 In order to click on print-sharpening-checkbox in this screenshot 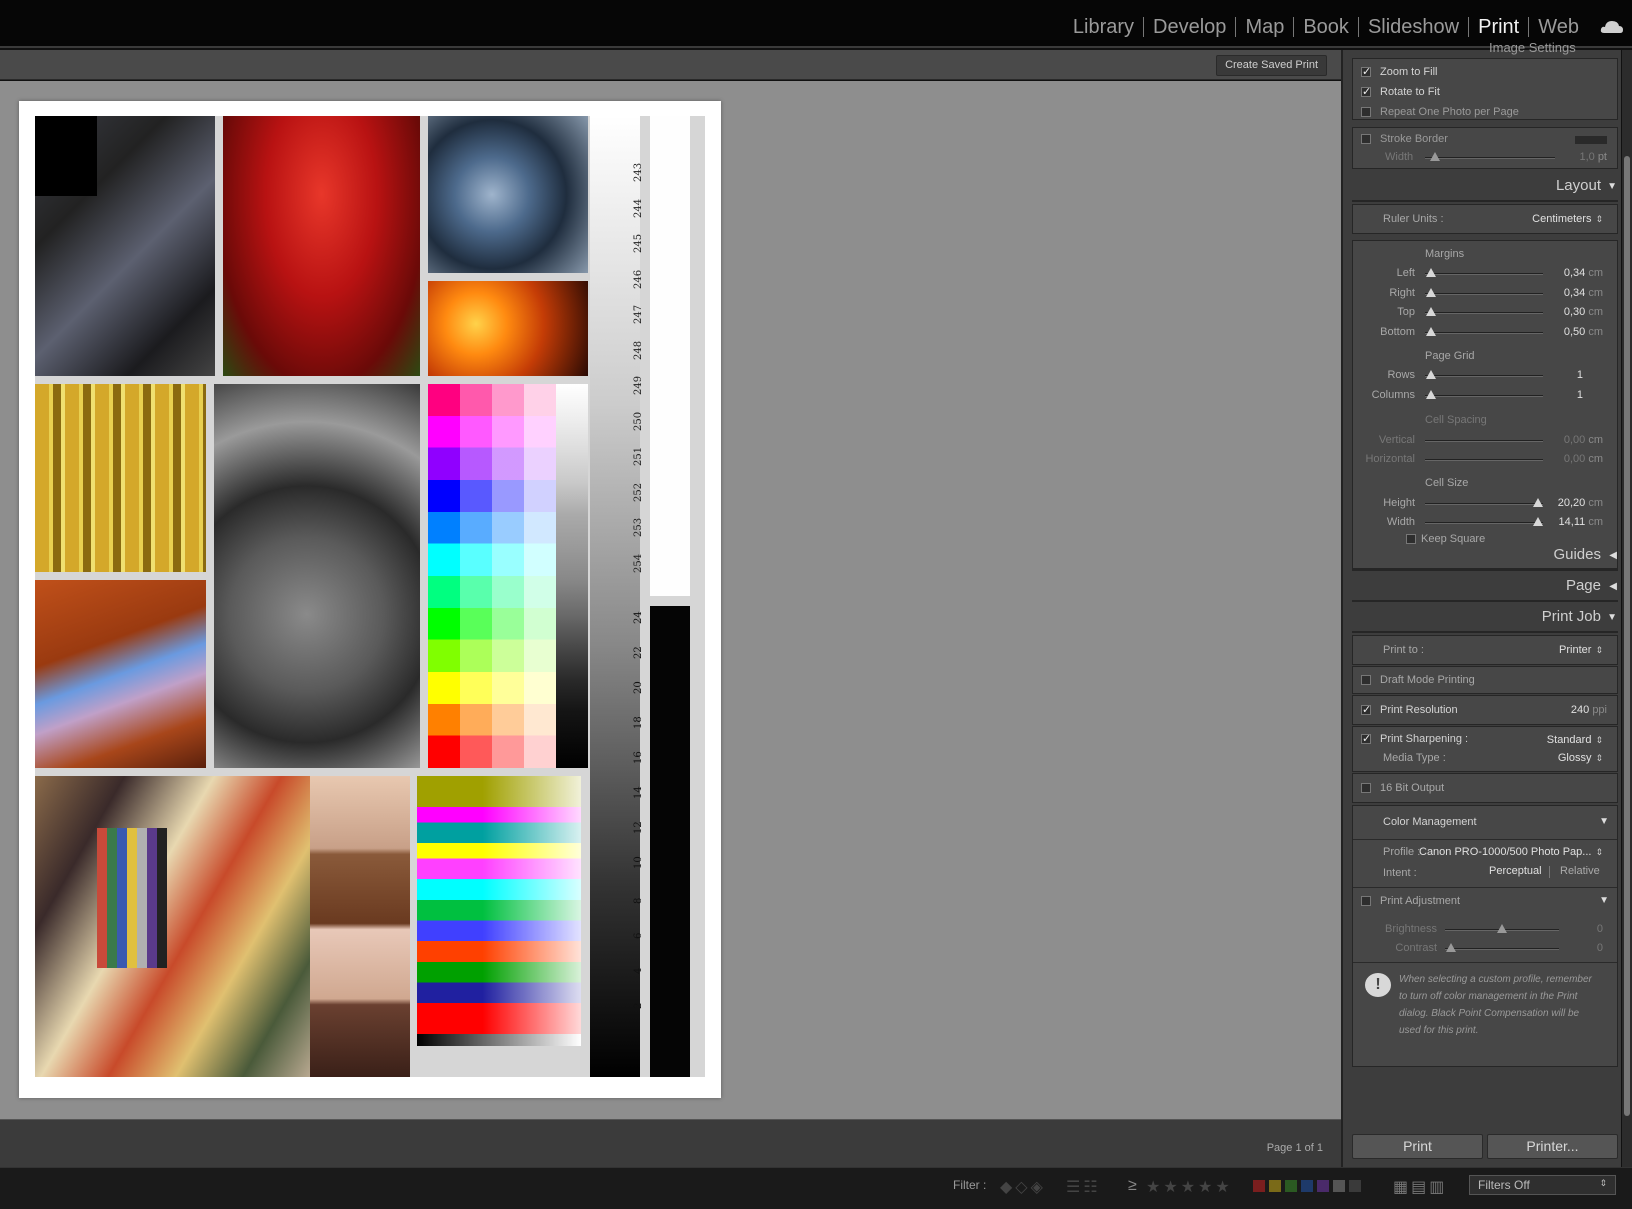, I will do `click(1366, 738)`.